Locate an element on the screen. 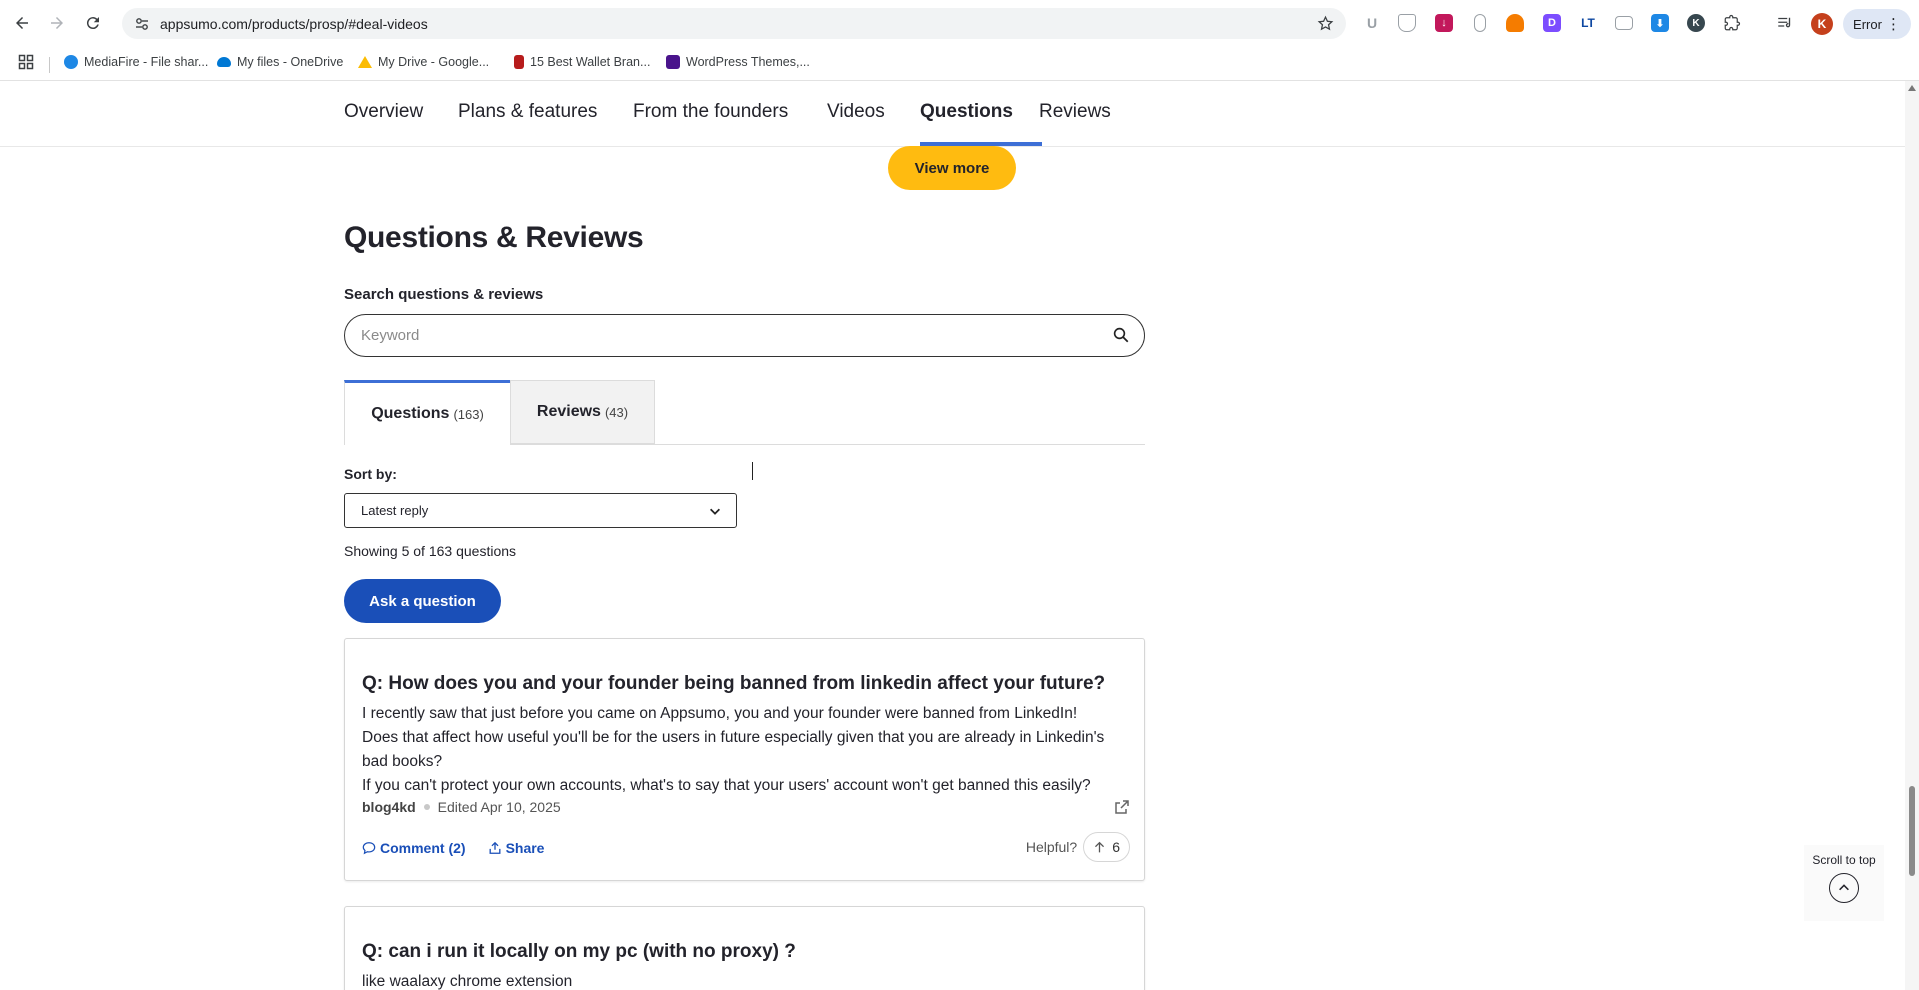  showing-count: Showing 5 of 163 questions is located at coordinates (430, 551).